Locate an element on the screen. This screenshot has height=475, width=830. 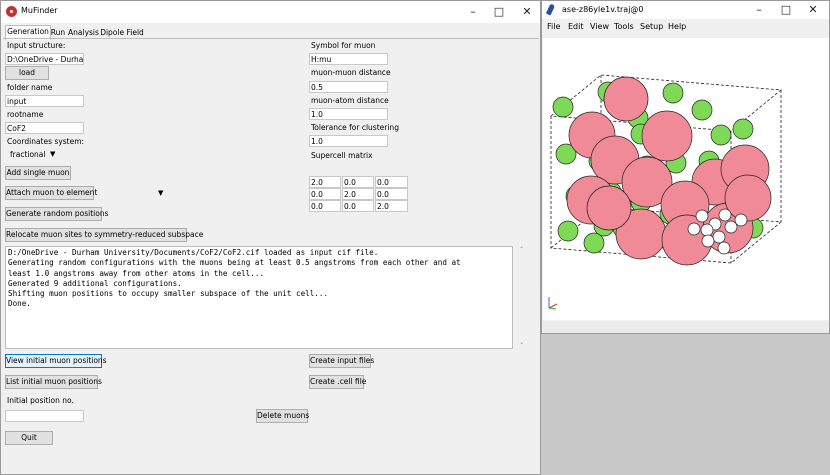
input-structure-label: Input structure: is located at coordinates (36, 45).